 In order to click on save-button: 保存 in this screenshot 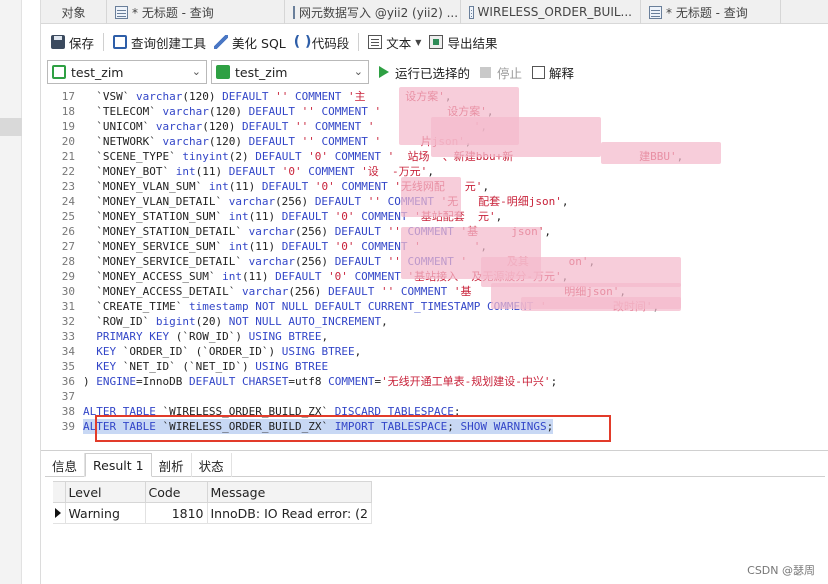, I will do `click(72, 42)`.